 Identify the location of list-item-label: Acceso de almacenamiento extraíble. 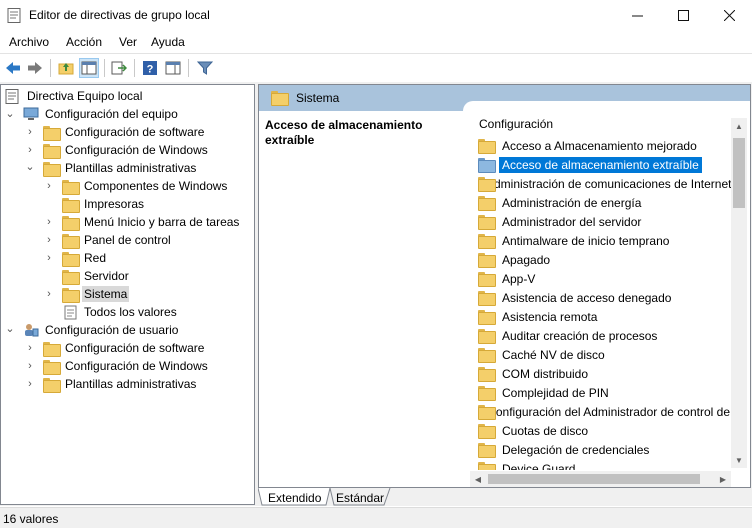
(600, 164).